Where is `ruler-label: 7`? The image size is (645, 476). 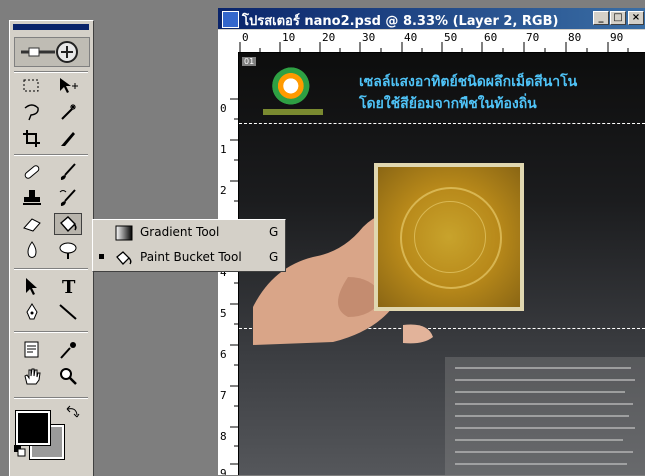 ruler-label: 7 is located at coordinates (223, 395).